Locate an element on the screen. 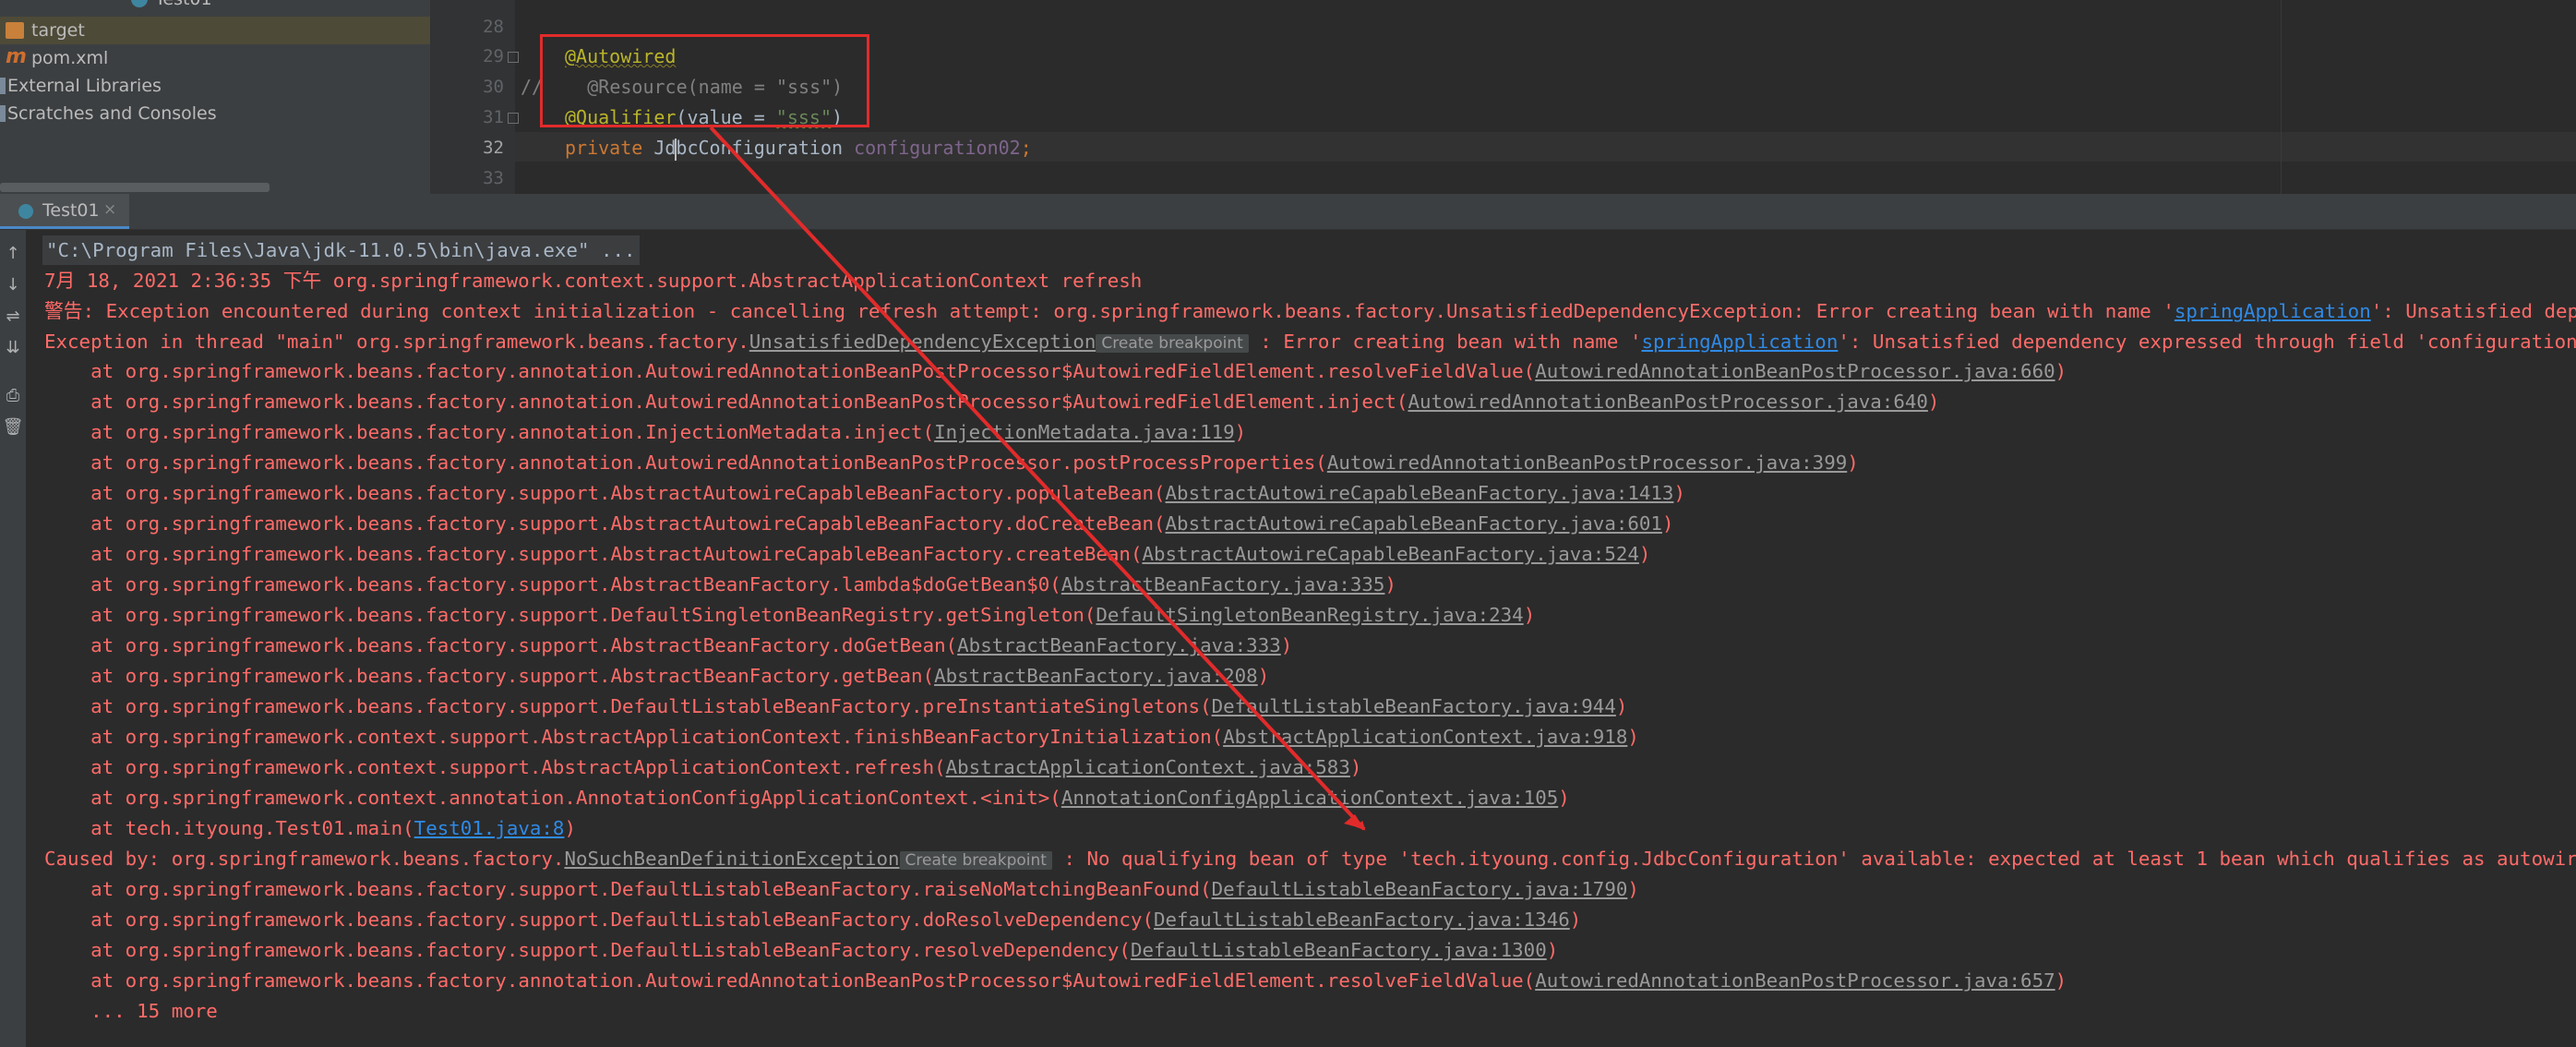  line-number: 28 is located at coordinates (494, 27).